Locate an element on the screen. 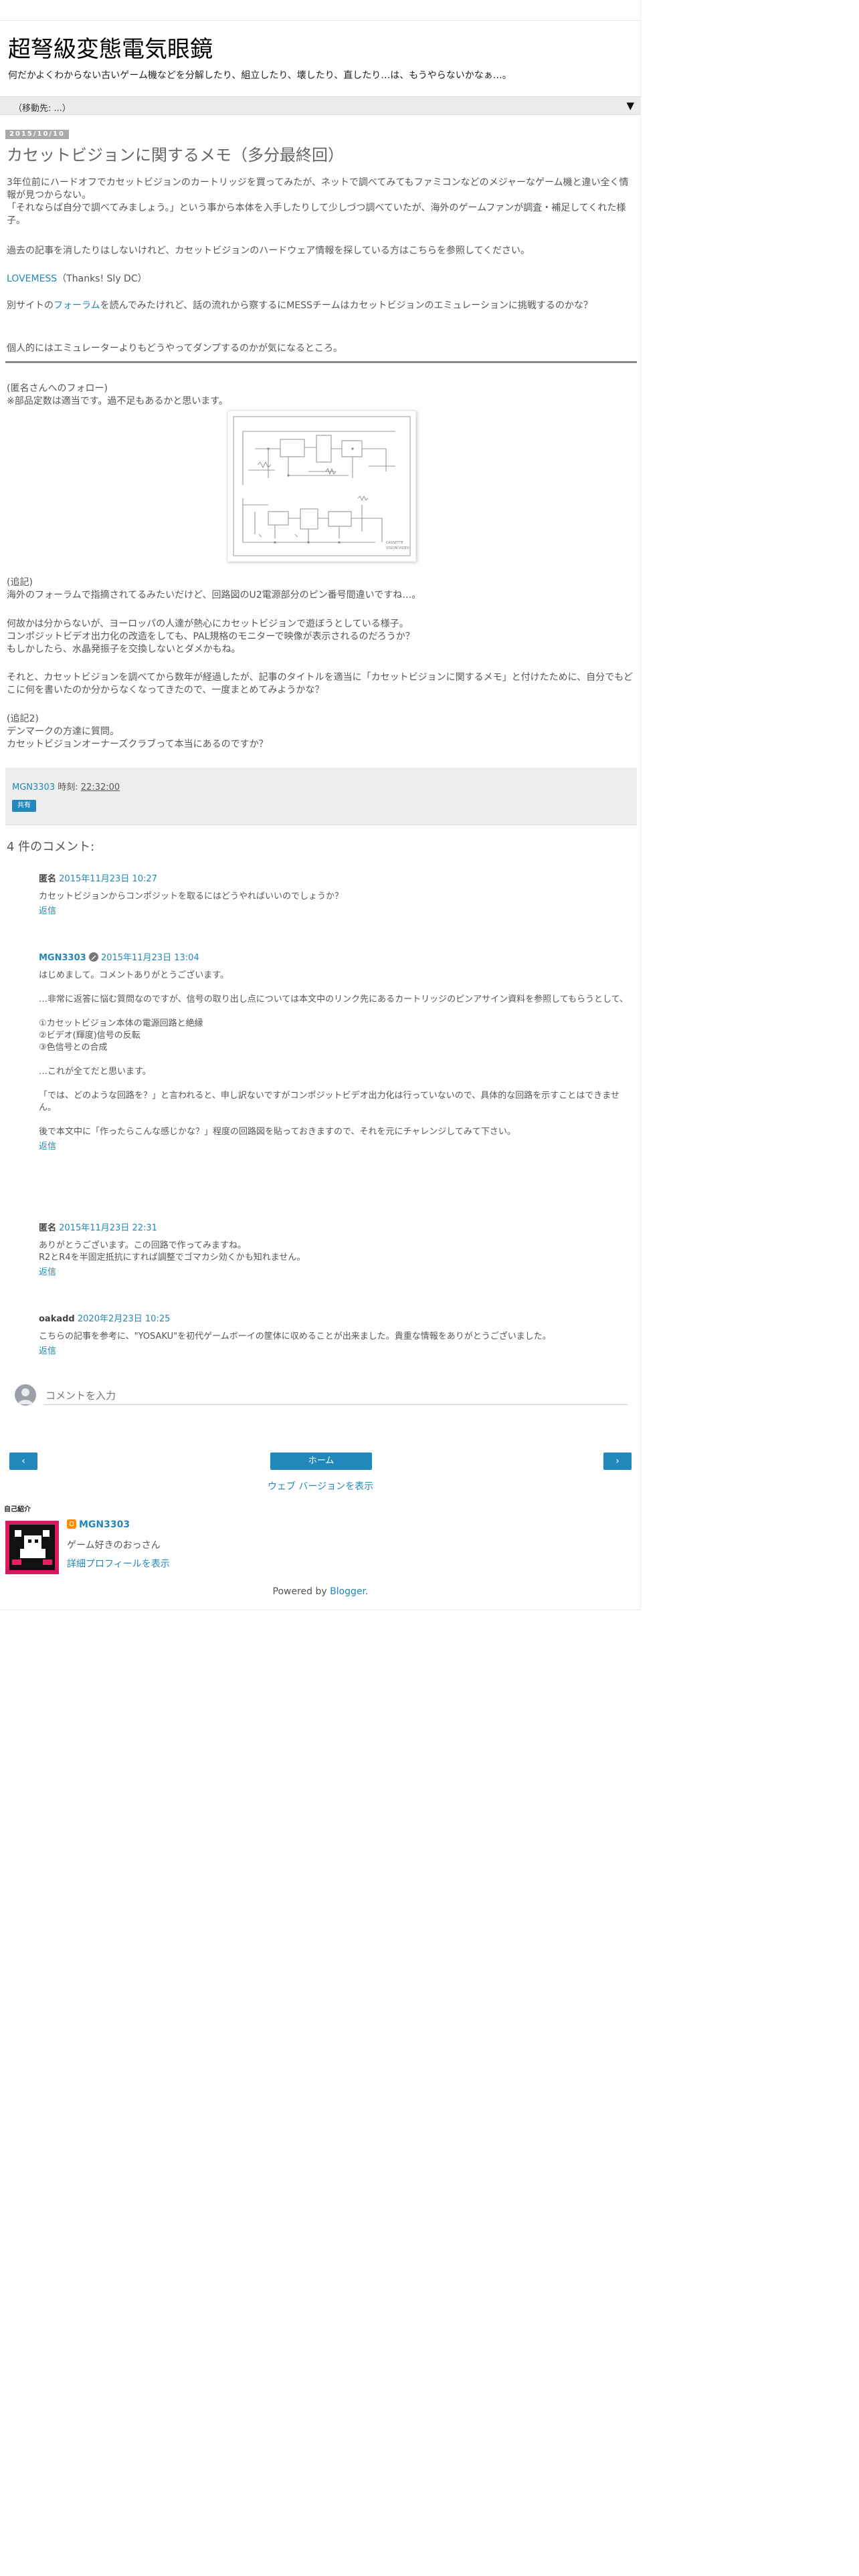  web-version-row: ウェブ バージョンを表示 is located at coordinates (320, 1486).